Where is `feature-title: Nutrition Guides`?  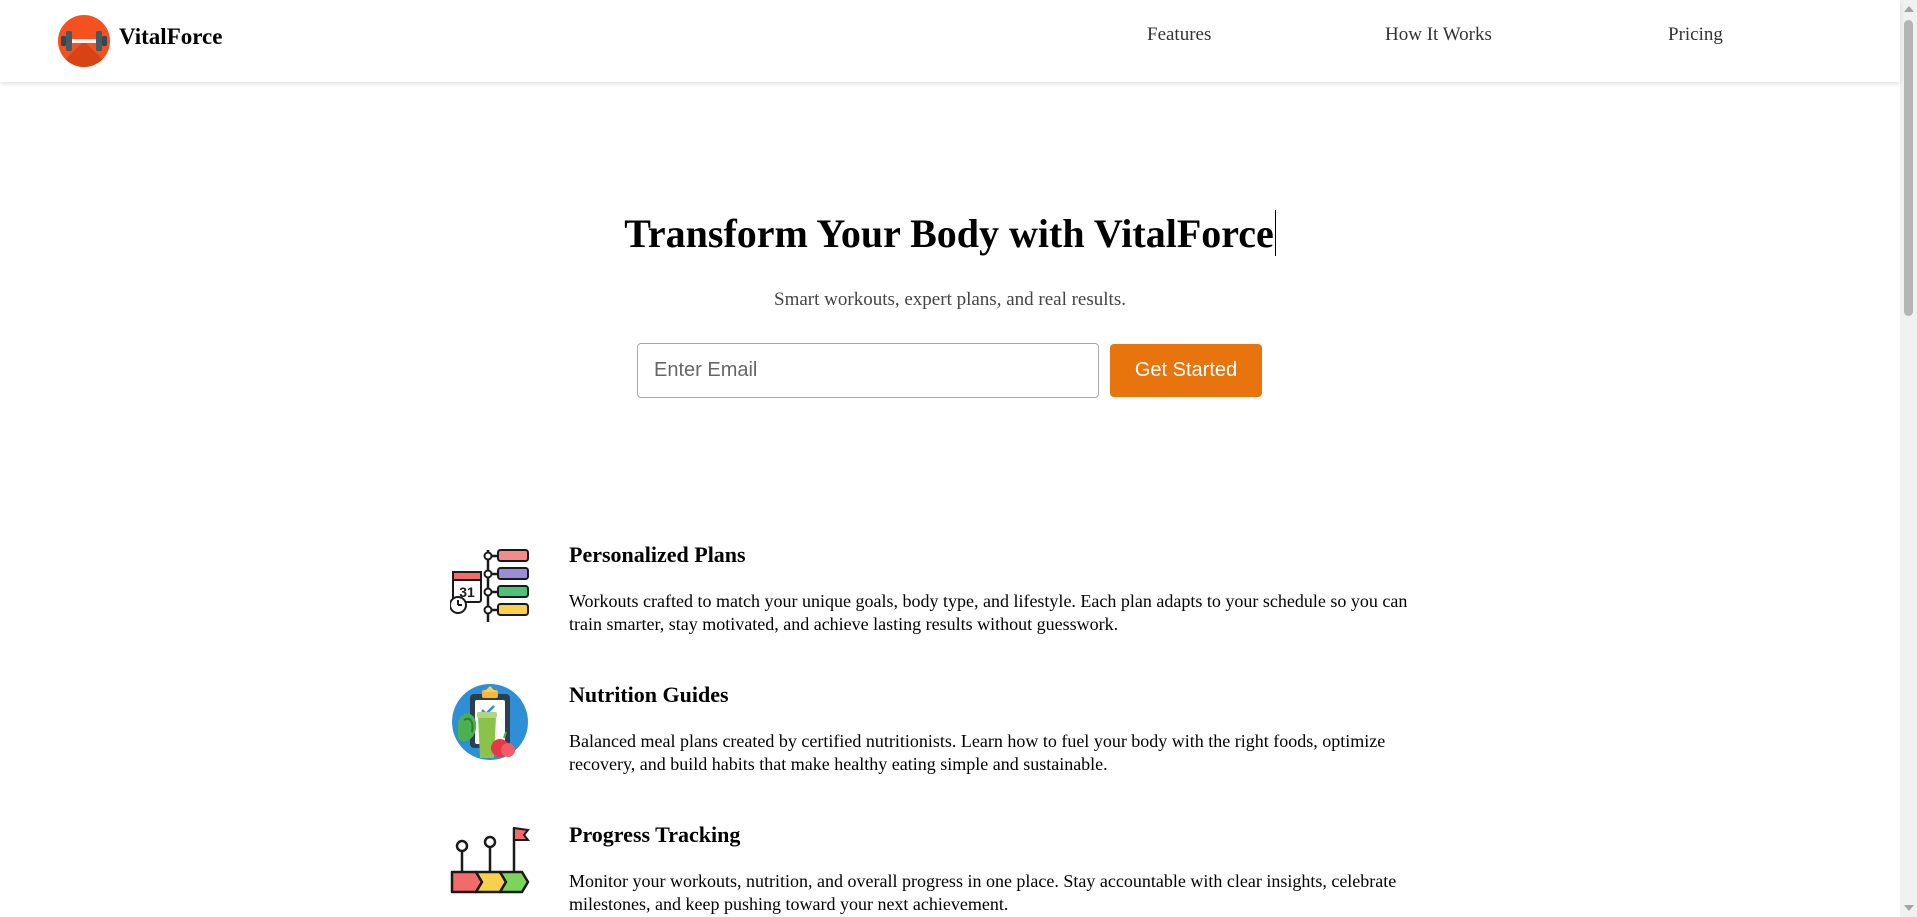
feature-title: Nutrition Guides is located at coordinates (649, 694).